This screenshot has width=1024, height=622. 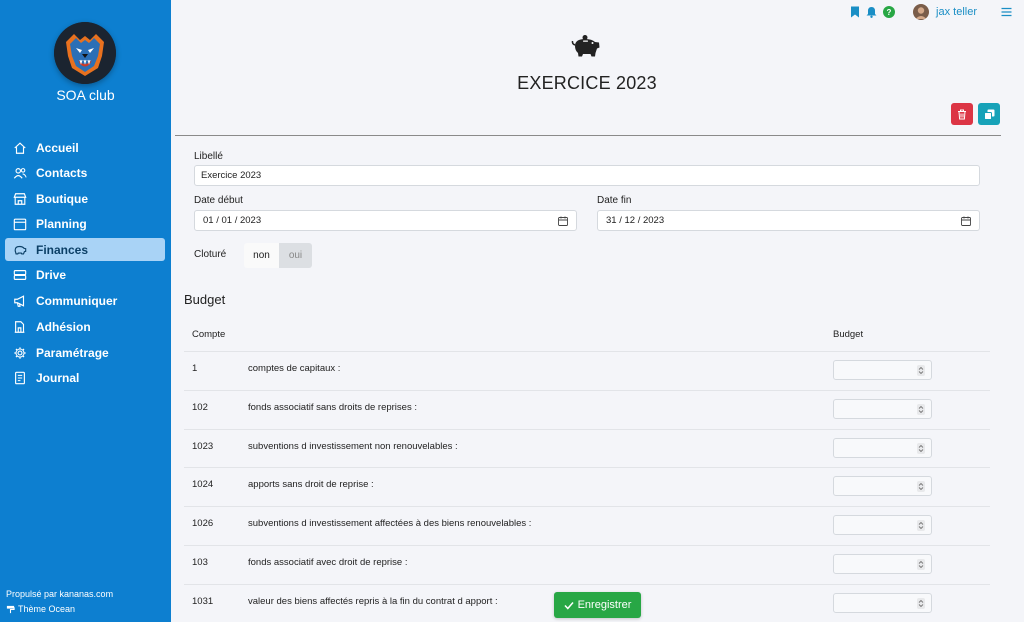 I want to click on date-debut-input: 01 / 01 / 2023, so click(x=385, y=220).